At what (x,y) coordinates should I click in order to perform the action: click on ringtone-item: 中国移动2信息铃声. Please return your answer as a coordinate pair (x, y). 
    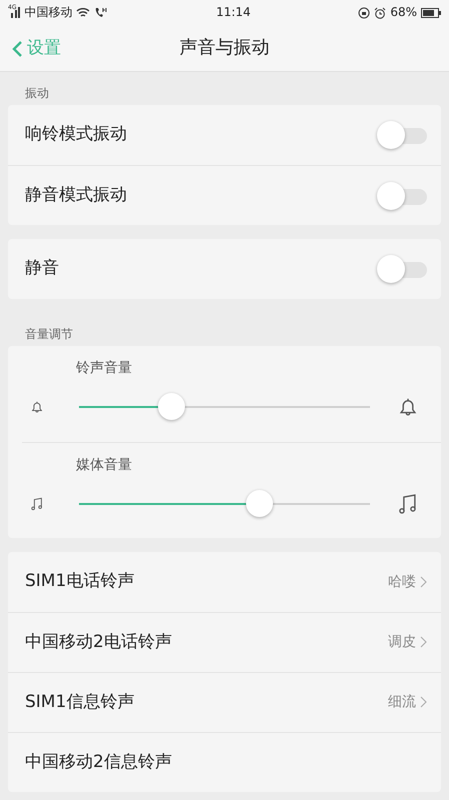
    Looking at the image, I should click on (224, 762).